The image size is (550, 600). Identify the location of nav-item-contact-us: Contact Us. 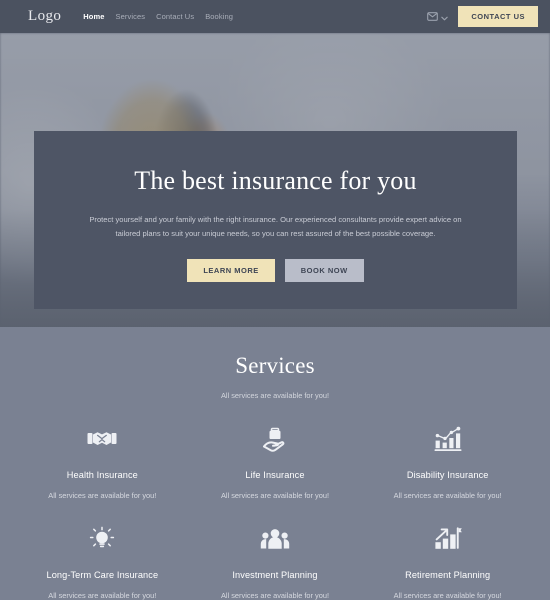
(175, 16).